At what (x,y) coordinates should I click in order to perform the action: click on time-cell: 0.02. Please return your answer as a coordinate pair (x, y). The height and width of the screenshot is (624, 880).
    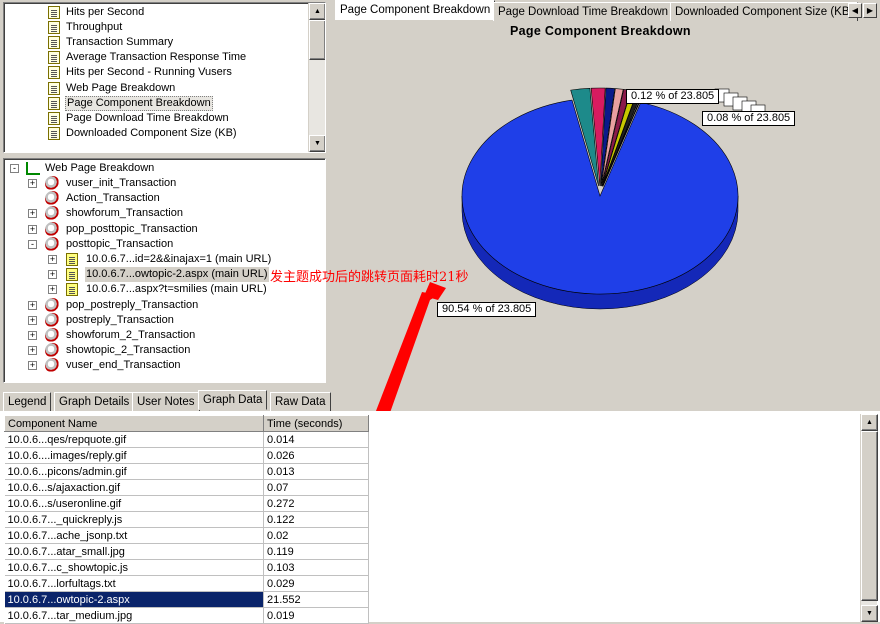
    Looking at the image, I should click on (316, 535).